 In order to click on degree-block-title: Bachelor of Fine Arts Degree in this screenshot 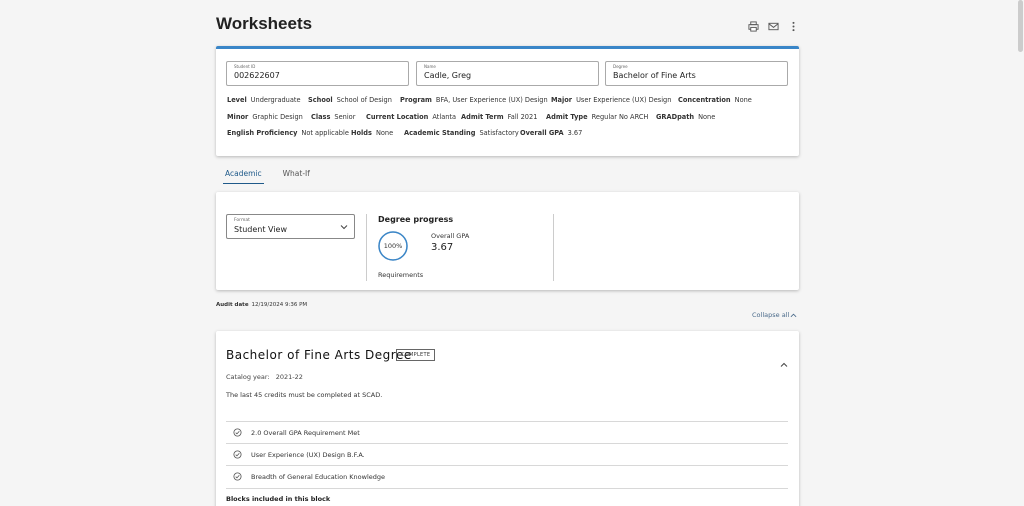, I will do `click(319, 355)`.